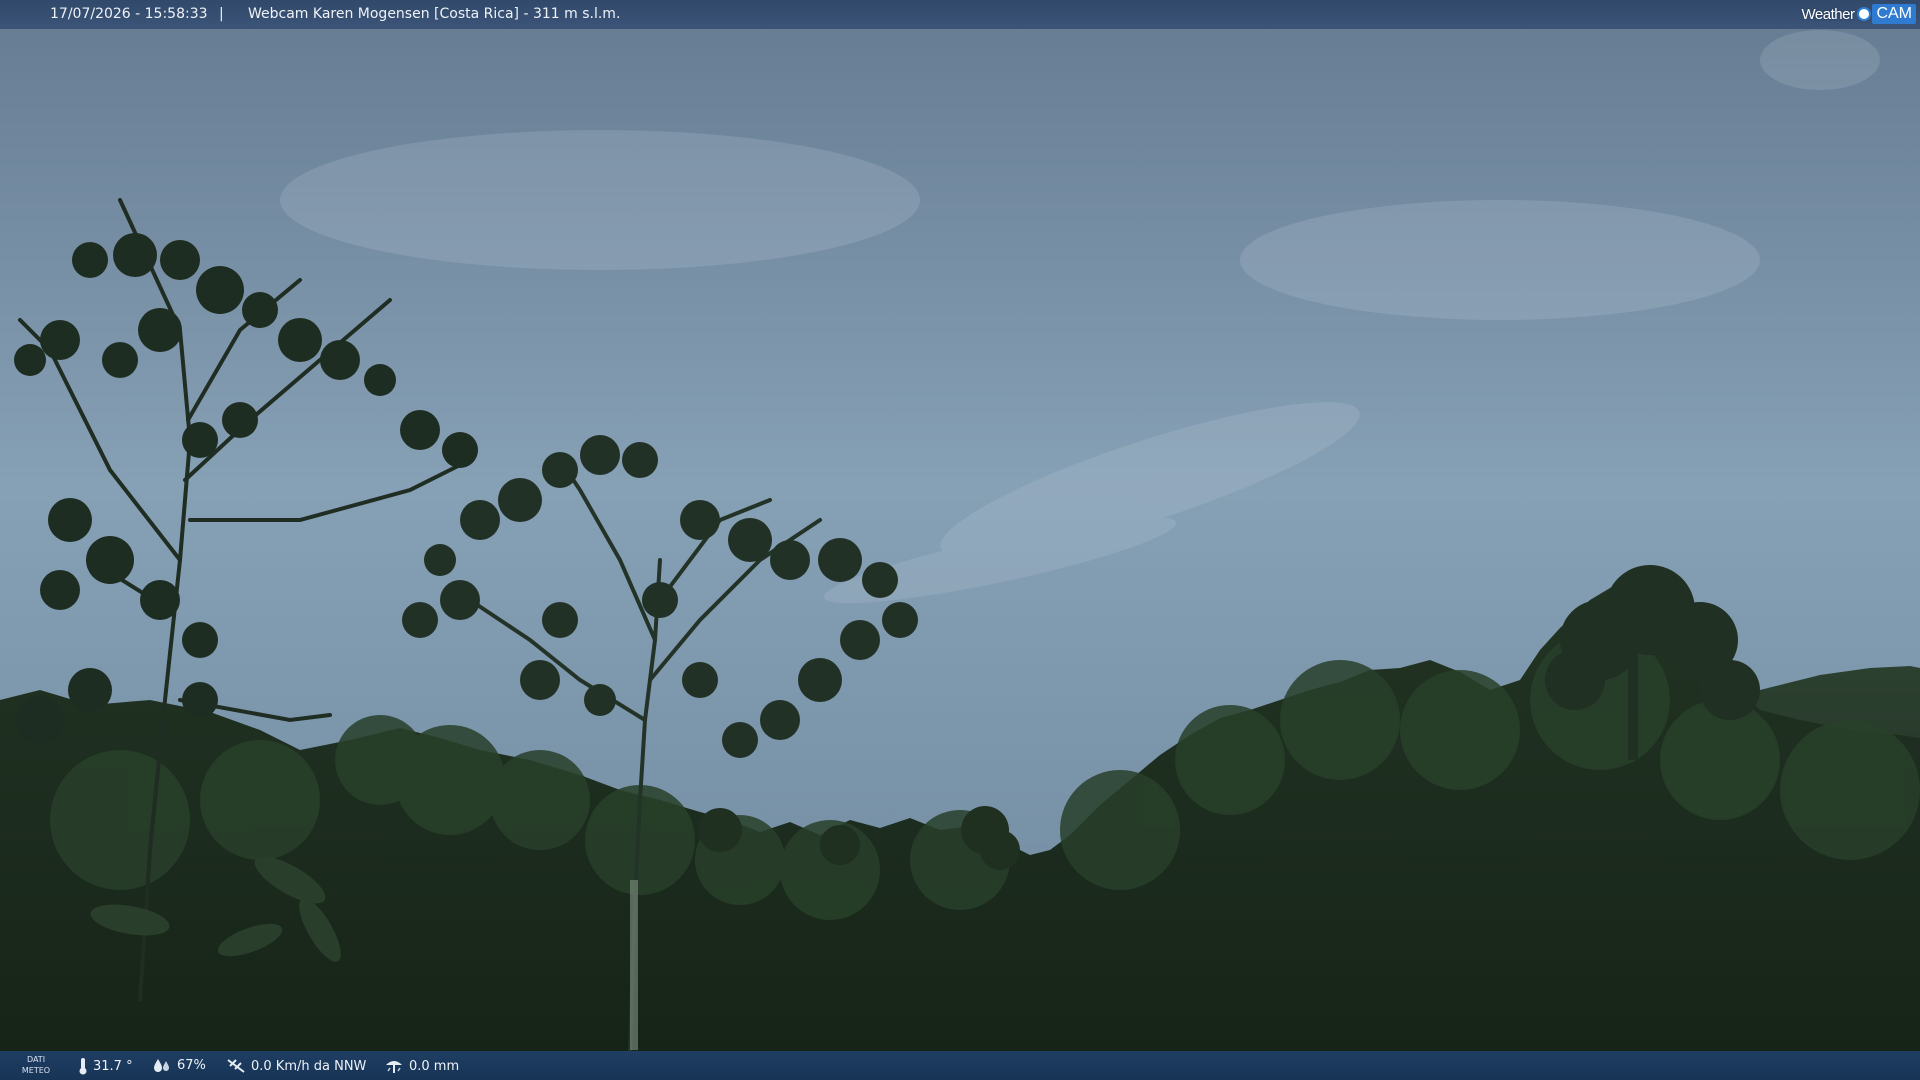 The height and width of the screenshot is (1080, 1920). What do you see at coordinates (129, 14) in the screenshot?
I see `capture-datetime: 17/07/2026 - 15:58:33` at bounding box center [129, 14].